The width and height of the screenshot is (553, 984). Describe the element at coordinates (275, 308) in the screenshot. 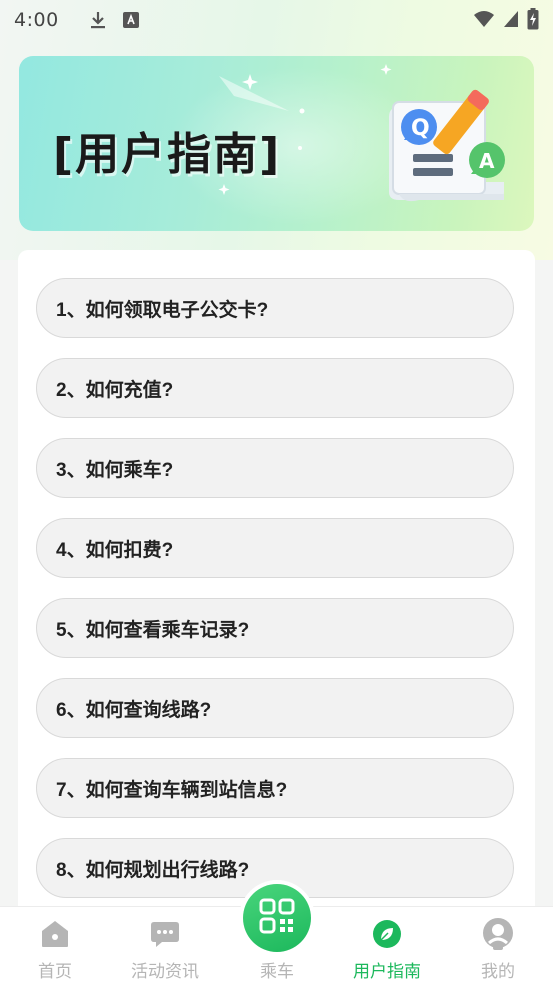

I see `faq-item-1: 1、如何领取电子公交卡?` at that location.